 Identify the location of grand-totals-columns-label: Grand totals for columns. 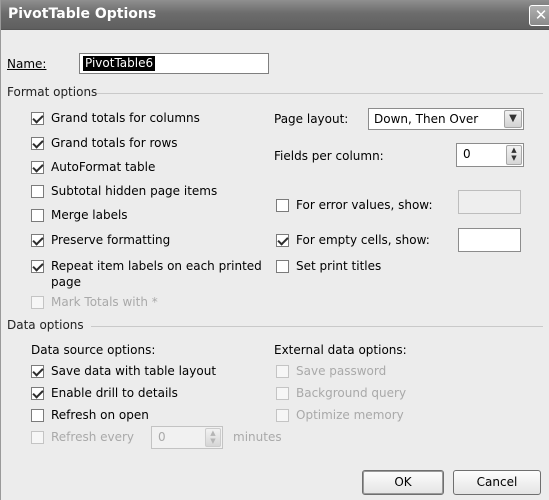
(125, 118).